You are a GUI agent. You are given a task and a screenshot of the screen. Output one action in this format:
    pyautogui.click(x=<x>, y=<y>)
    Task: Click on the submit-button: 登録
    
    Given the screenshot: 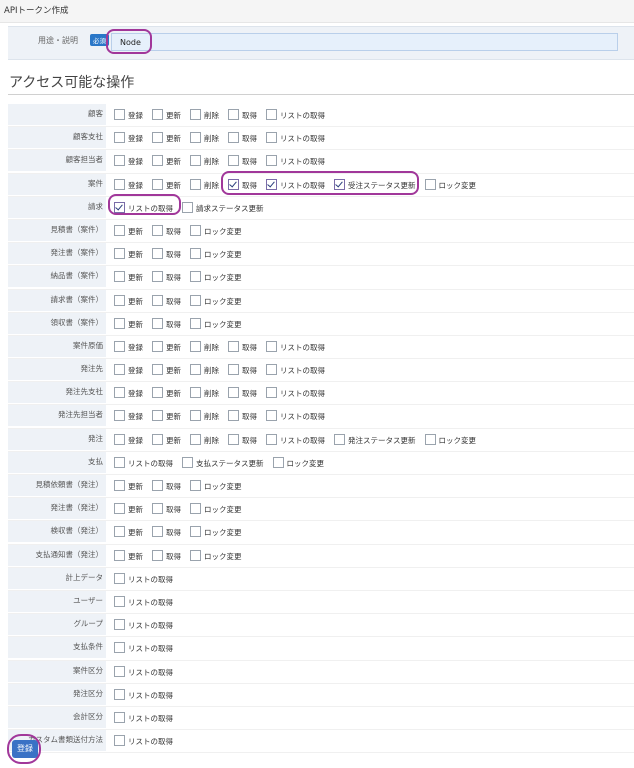 What is the action you would take?
    pyautogui.click(x=25, y=749)
    